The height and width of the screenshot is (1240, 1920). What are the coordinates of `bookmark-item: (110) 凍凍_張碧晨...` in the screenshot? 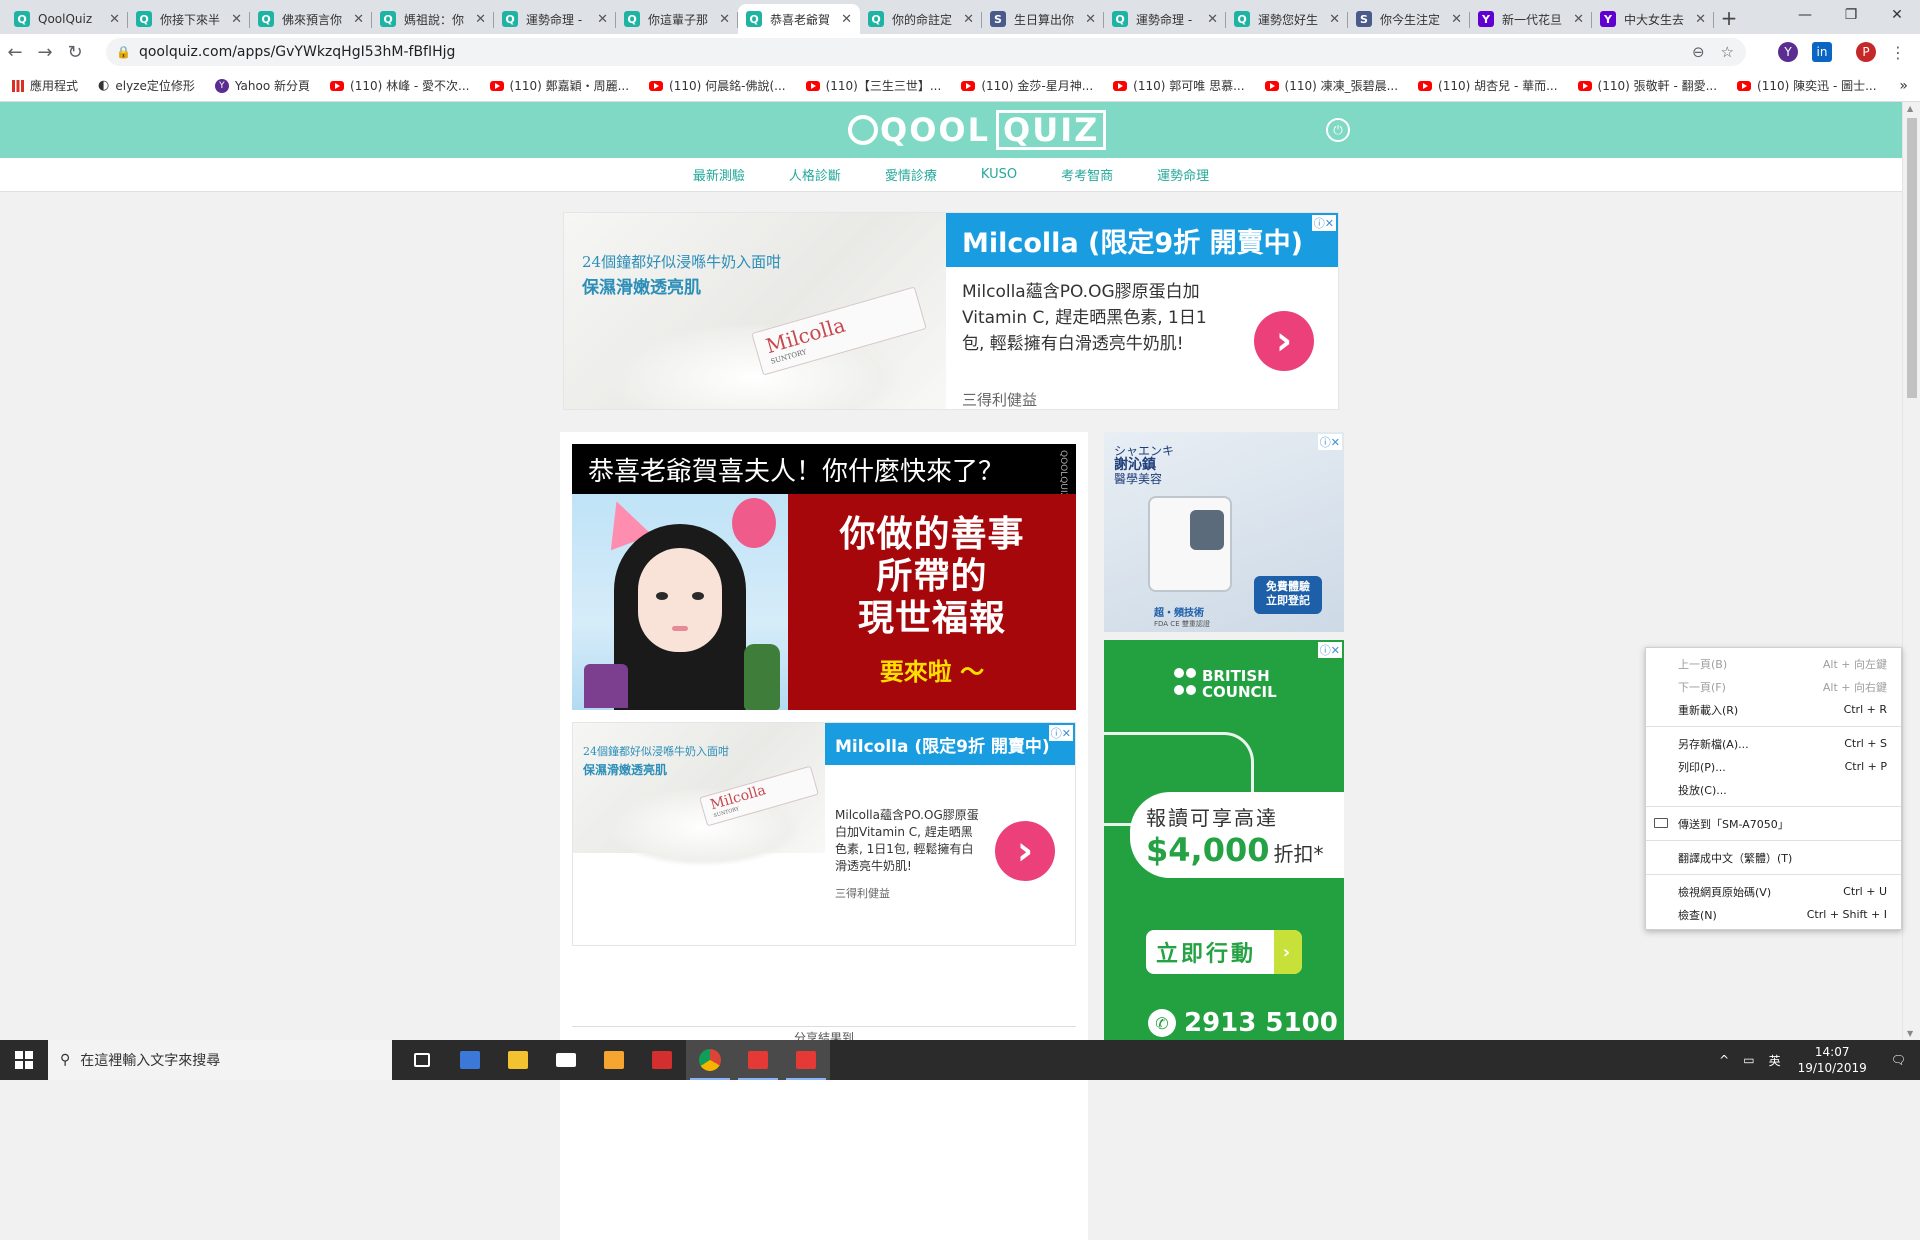 It's located at (1331, 85).